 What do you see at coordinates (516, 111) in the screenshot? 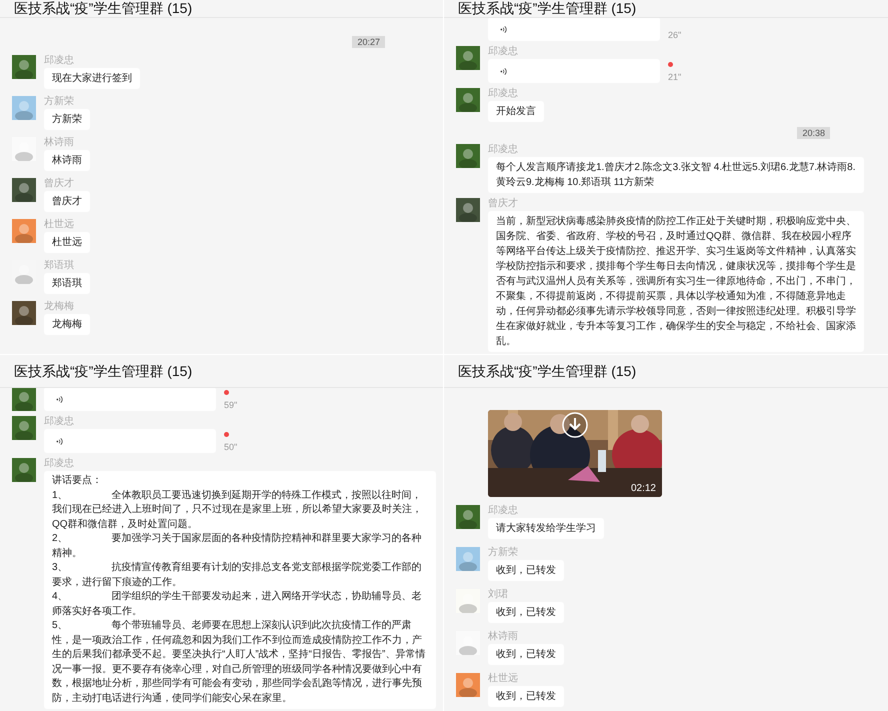
I see `message-bubble: 开始发言` at bounding box center [516, 111].